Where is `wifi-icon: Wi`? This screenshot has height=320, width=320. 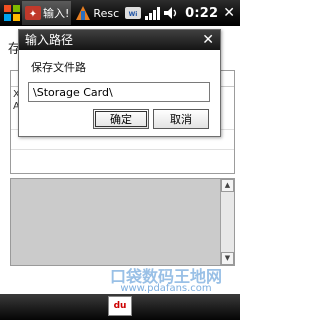 wifi-icon: Wi is located at coordinates (133, 13).